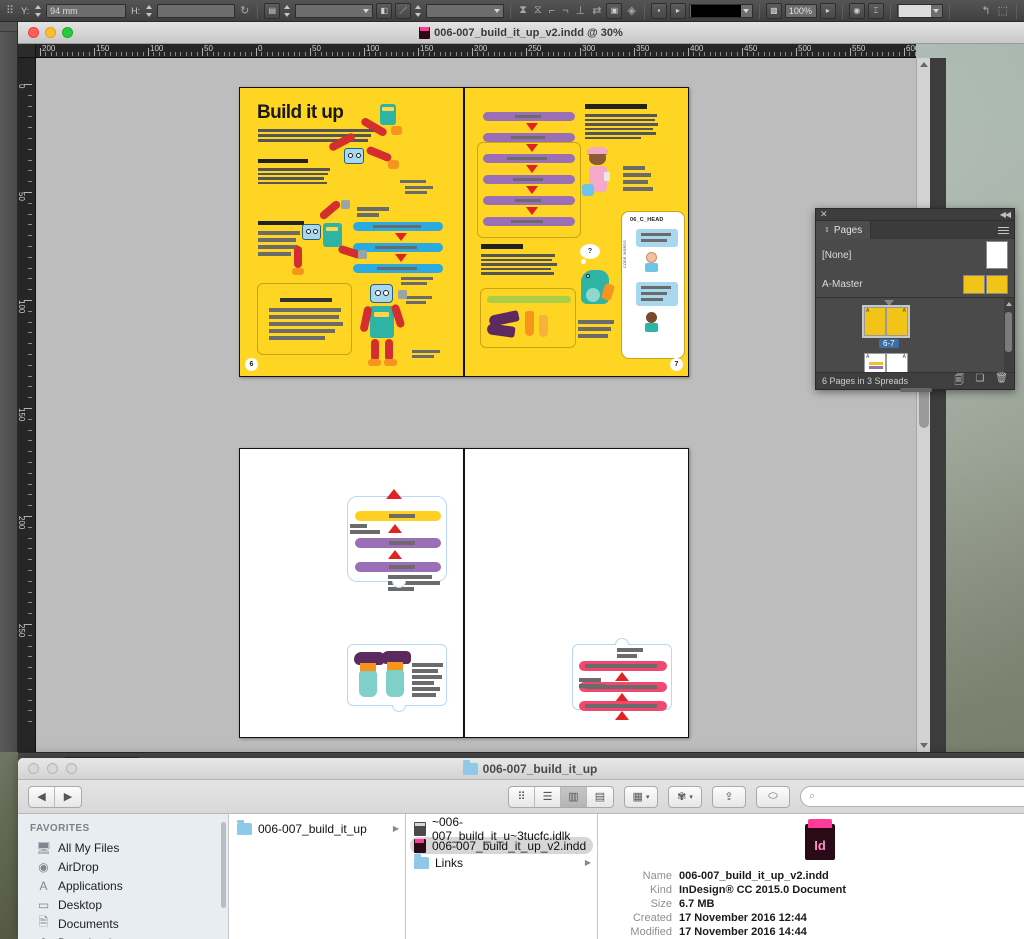 Image resolution: width=1024 pixels, height=939 pixels. What do you see at coordinates (685, 796) in the screenshot?
I see `action-gear-button: ✾ ▾` at bounding box center [685, 796].